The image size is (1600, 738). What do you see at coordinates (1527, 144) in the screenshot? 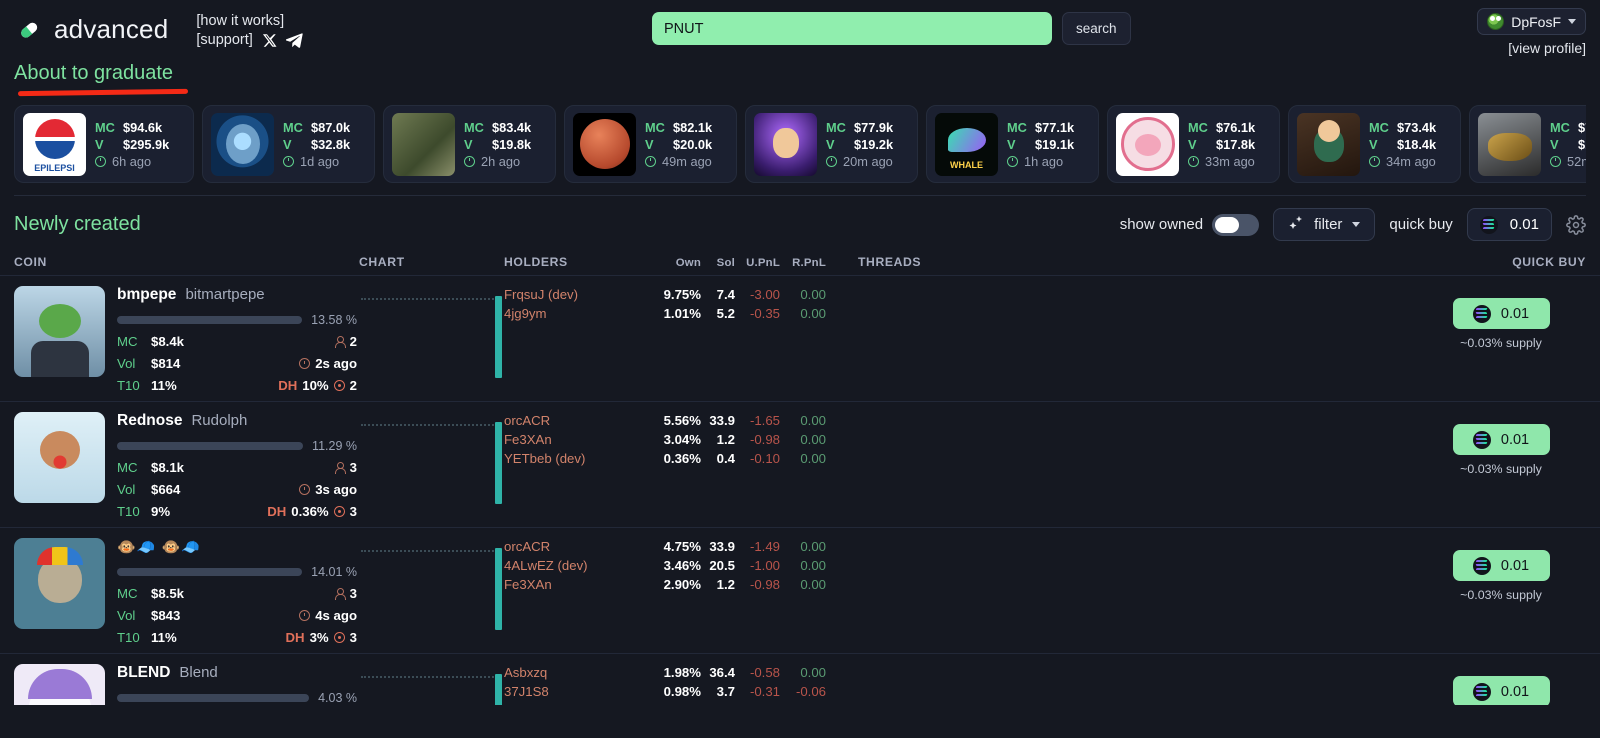
I see `graduate-card: MC $72.4k V $17.2k52m ago` at bounding box center [1527, 144].